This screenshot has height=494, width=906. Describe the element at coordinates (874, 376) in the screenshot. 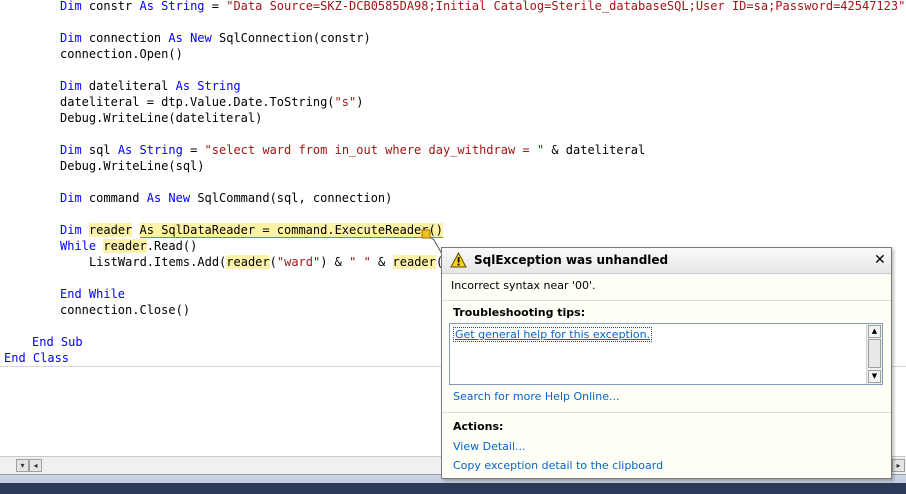

I see `scroll-down-icon: ▼` at that location.